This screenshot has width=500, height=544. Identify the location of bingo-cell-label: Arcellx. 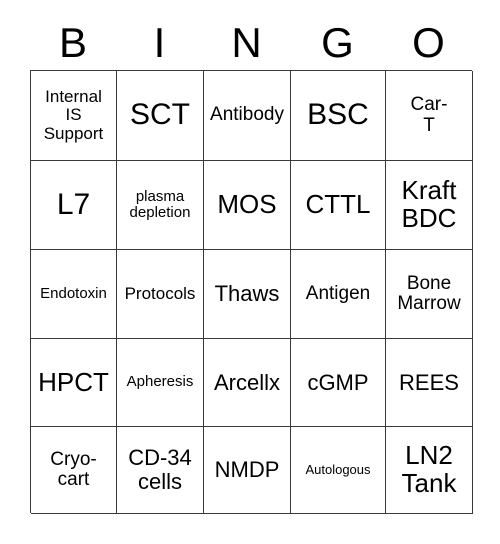
(246, 382).